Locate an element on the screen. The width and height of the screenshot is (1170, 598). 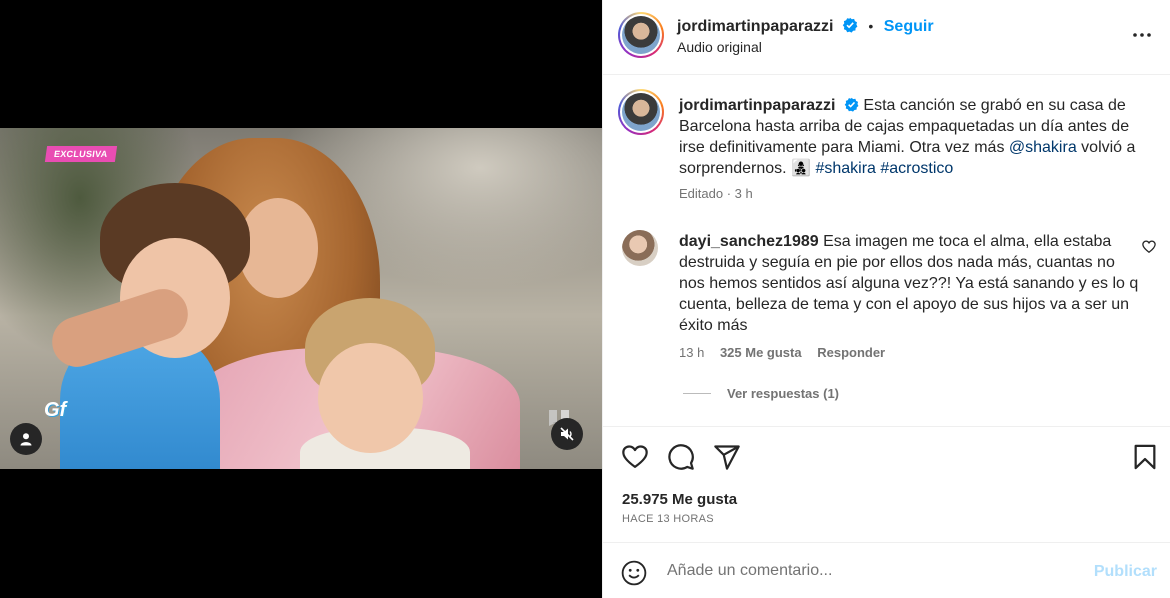
hashtag-link: #shakira is located at coordinates (845, 168).